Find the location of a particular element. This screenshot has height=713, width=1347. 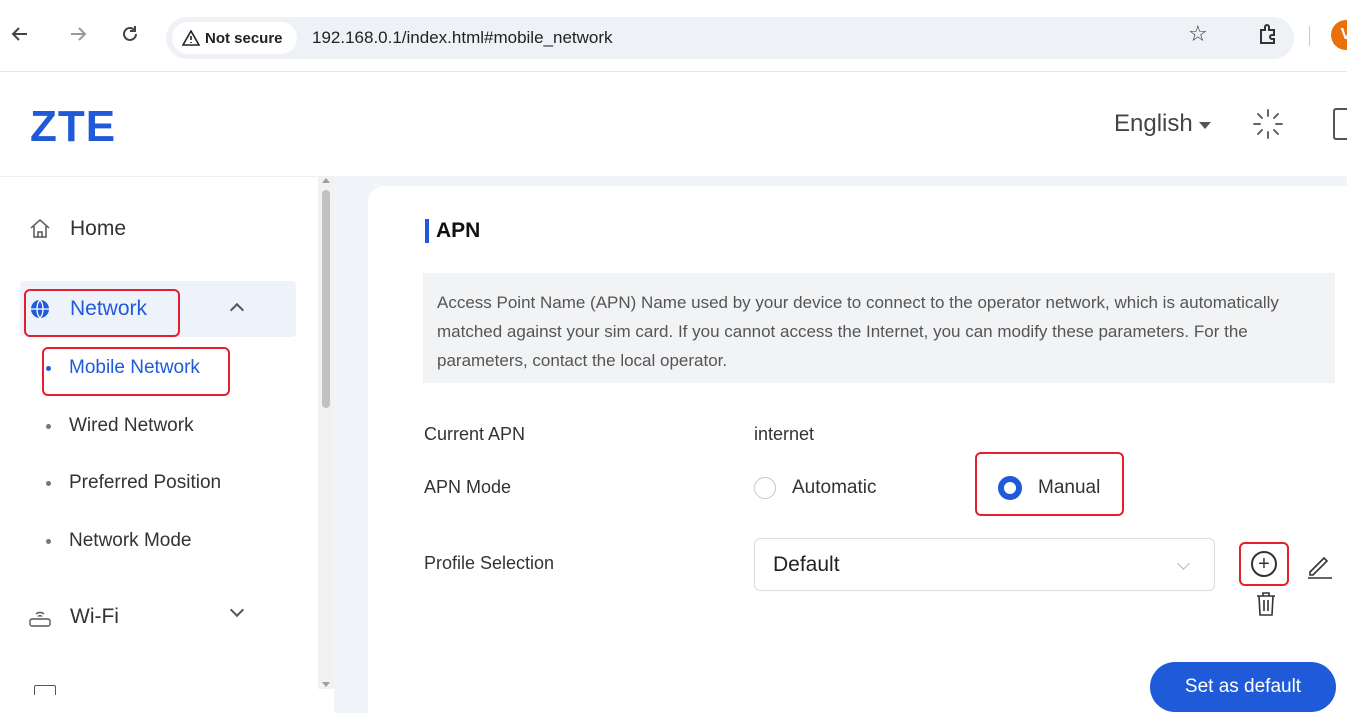

scroll-up-icon is located at coordinates (326, 180).